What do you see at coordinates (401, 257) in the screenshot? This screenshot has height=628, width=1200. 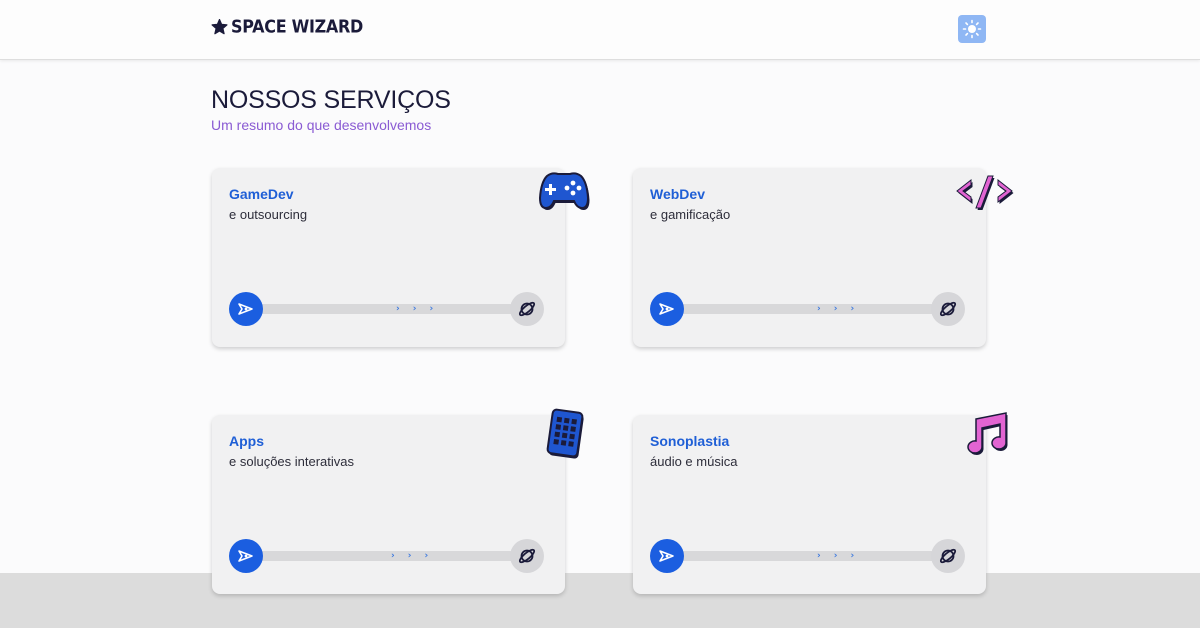 I see `service-card-gamedev: GameDev e outsourcing › › ›` at bounding box center [401, 257].